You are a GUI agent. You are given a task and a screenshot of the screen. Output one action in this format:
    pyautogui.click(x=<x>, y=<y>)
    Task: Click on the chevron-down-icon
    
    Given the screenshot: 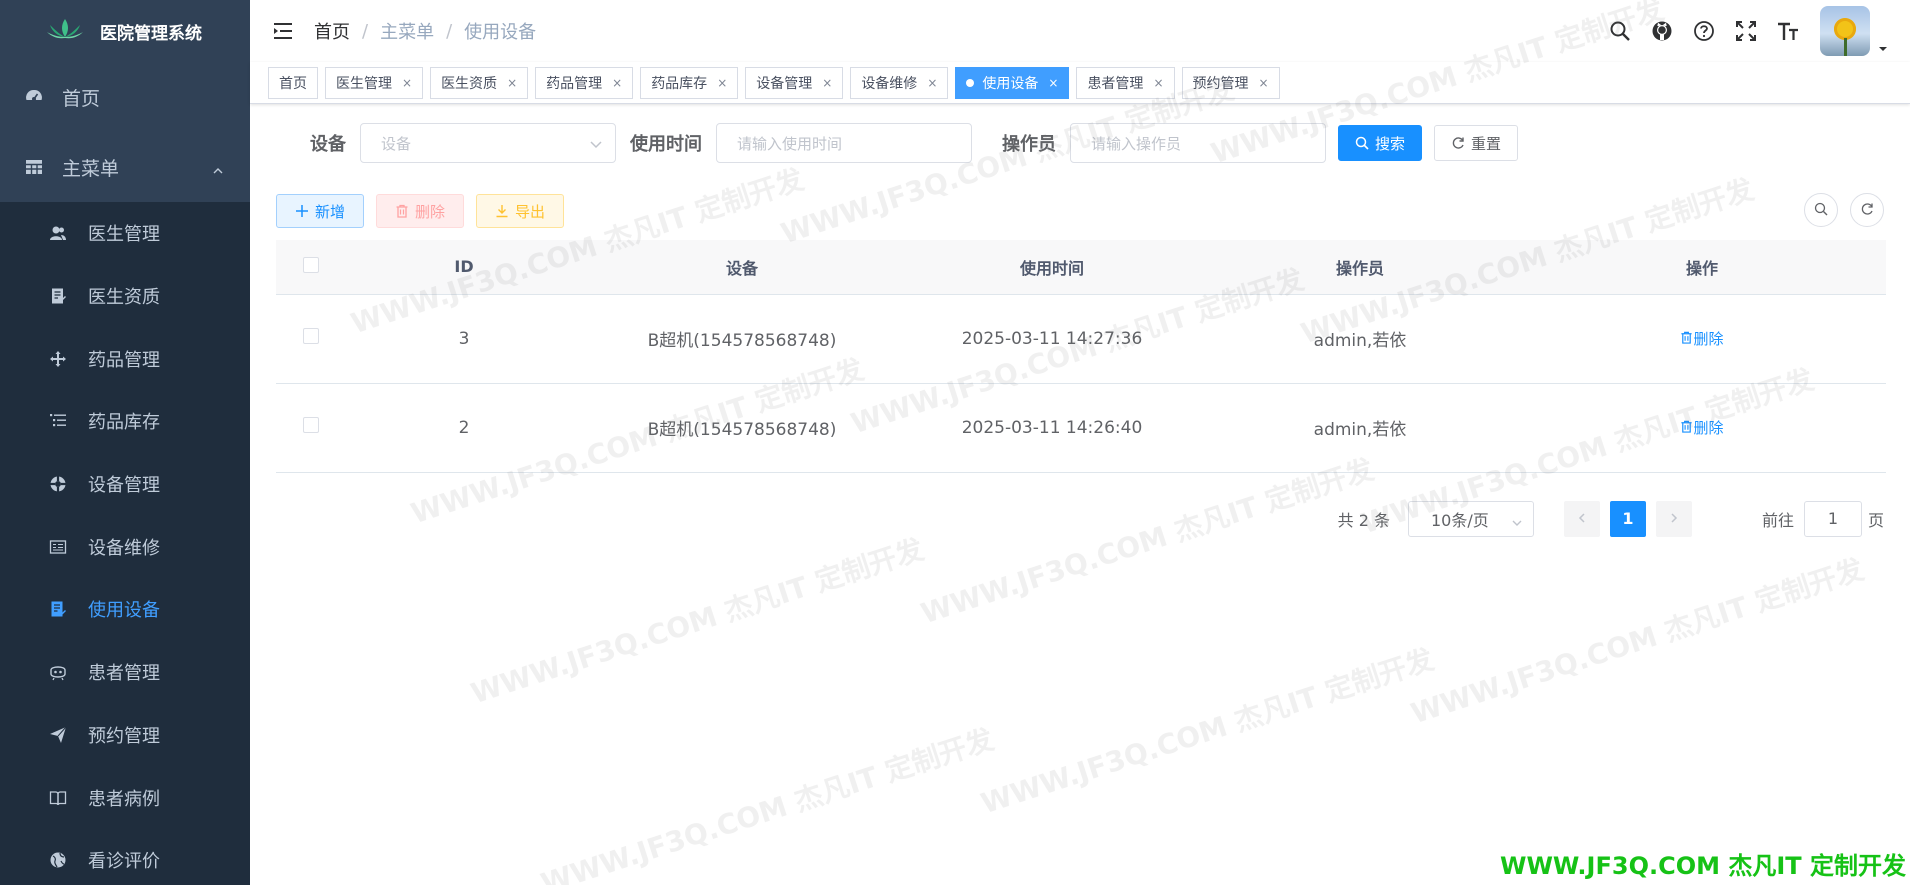 What is the action you would take?
    pyautogui.click(x=1517, y=520)
    